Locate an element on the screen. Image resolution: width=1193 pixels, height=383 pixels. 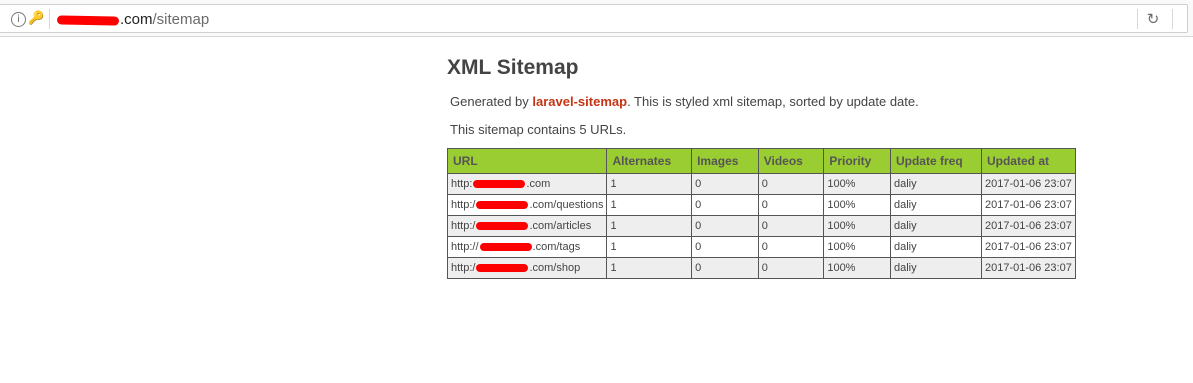
url-cell: http:/ .com/articles is located at coordinates (527, 226).